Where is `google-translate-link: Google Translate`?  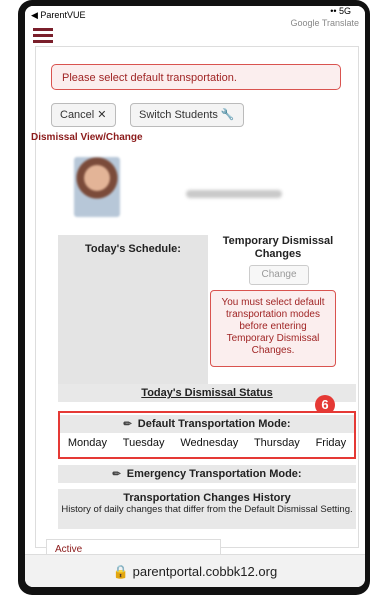
google-translate-link: Google Translate is located at coordinates (324, 23).